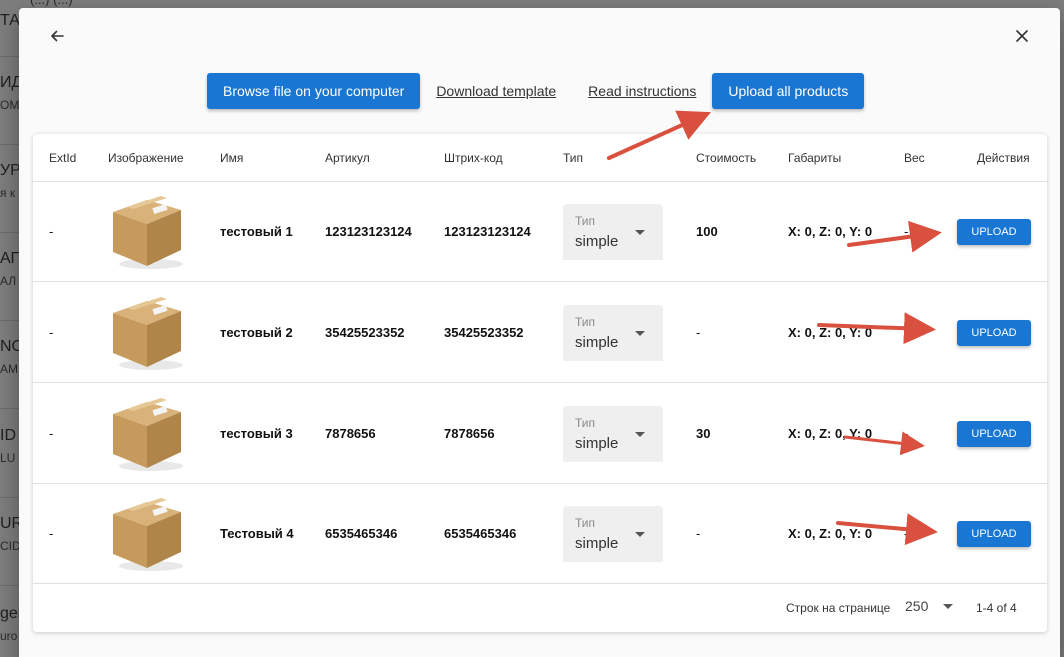 This screenshot has width=1064, height=657. What do you see at coordinates (788, 91) in the screenshot?
I see `upload-all-products-button: Upload all products` at bounding box center [788, 91].